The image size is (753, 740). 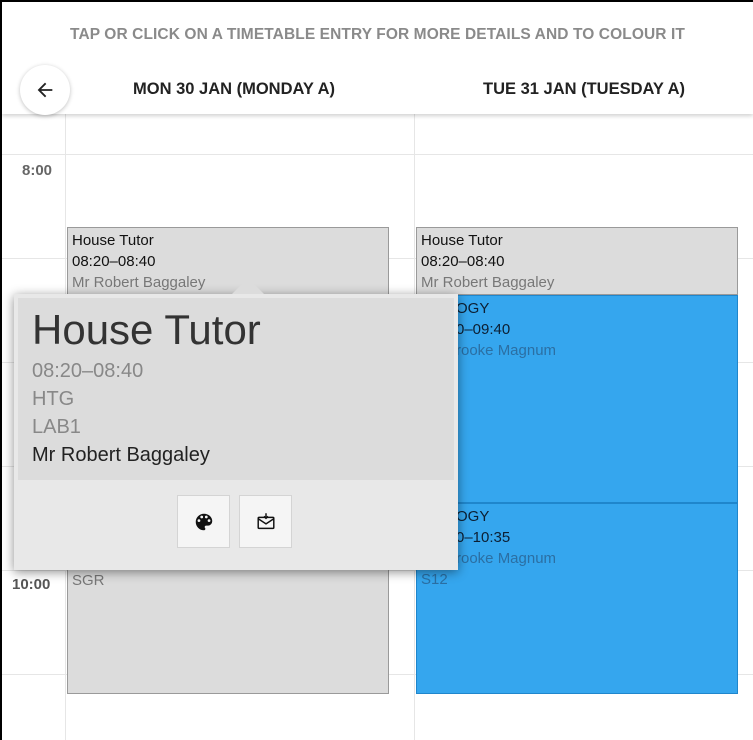 What do you see at coordinates (228, 631) in the screenshot?
I see `entry-mon-lesson: SGR` at bounding box center [228, 631].